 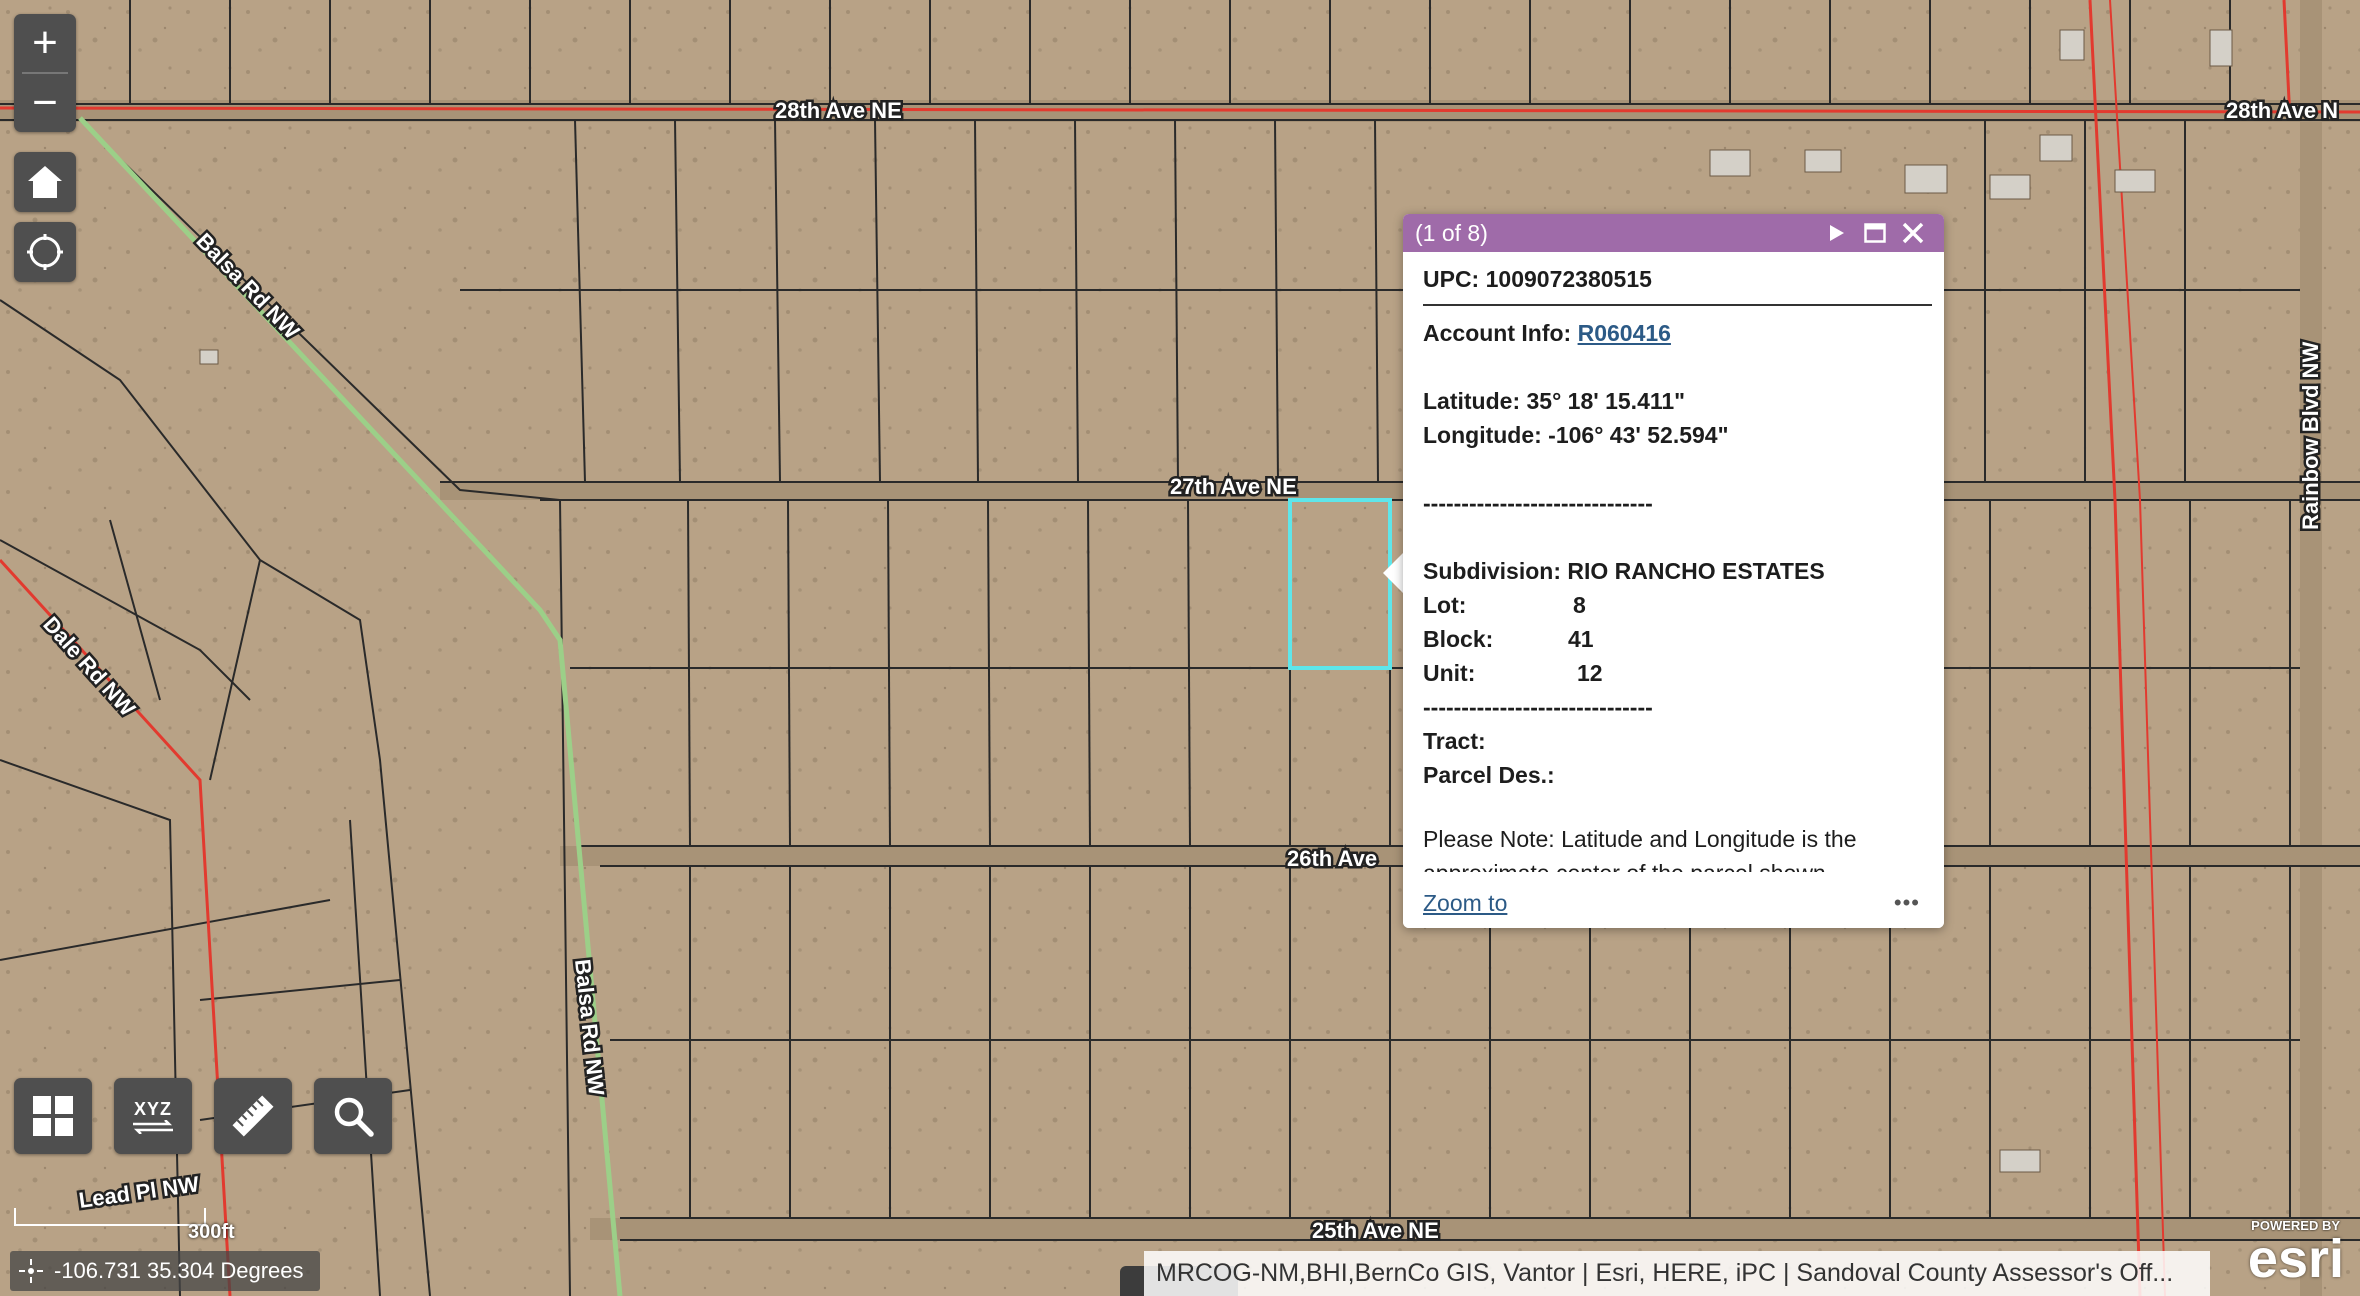 I want to click on tract-field: Tract:, so click(x=1454, y=741).